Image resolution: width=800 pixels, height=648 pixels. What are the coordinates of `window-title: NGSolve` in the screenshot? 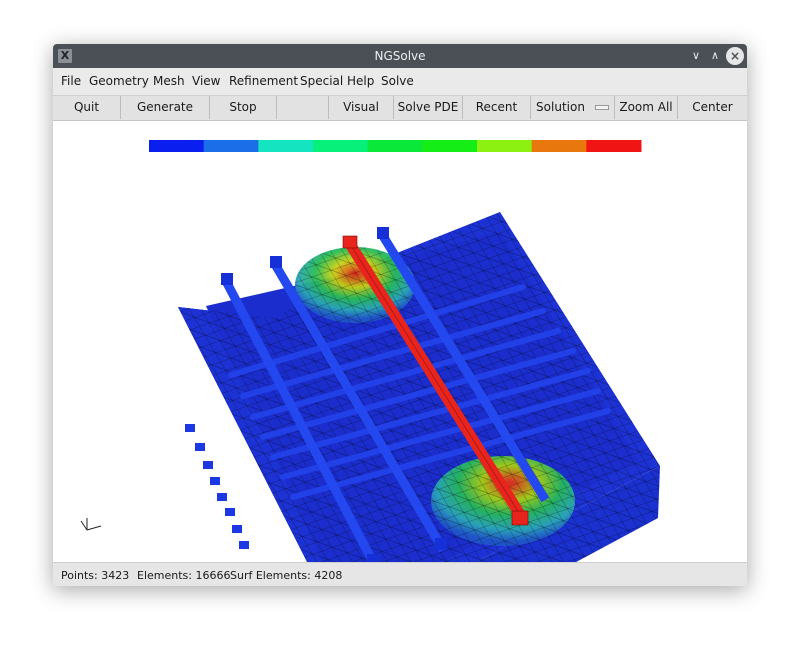 It's located at (400, 56).